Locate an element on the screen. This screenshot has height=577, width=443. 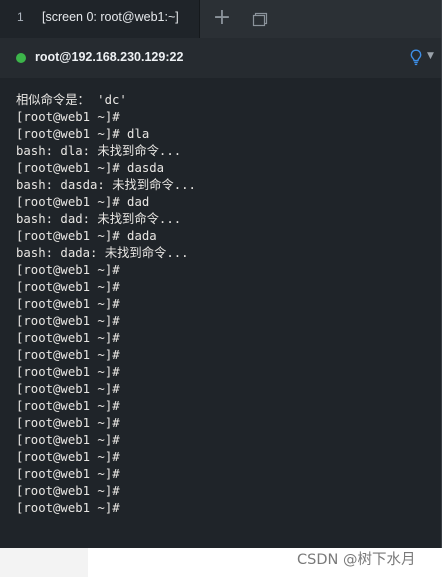
lightbulb-icon is located at coordinates (416, 57).